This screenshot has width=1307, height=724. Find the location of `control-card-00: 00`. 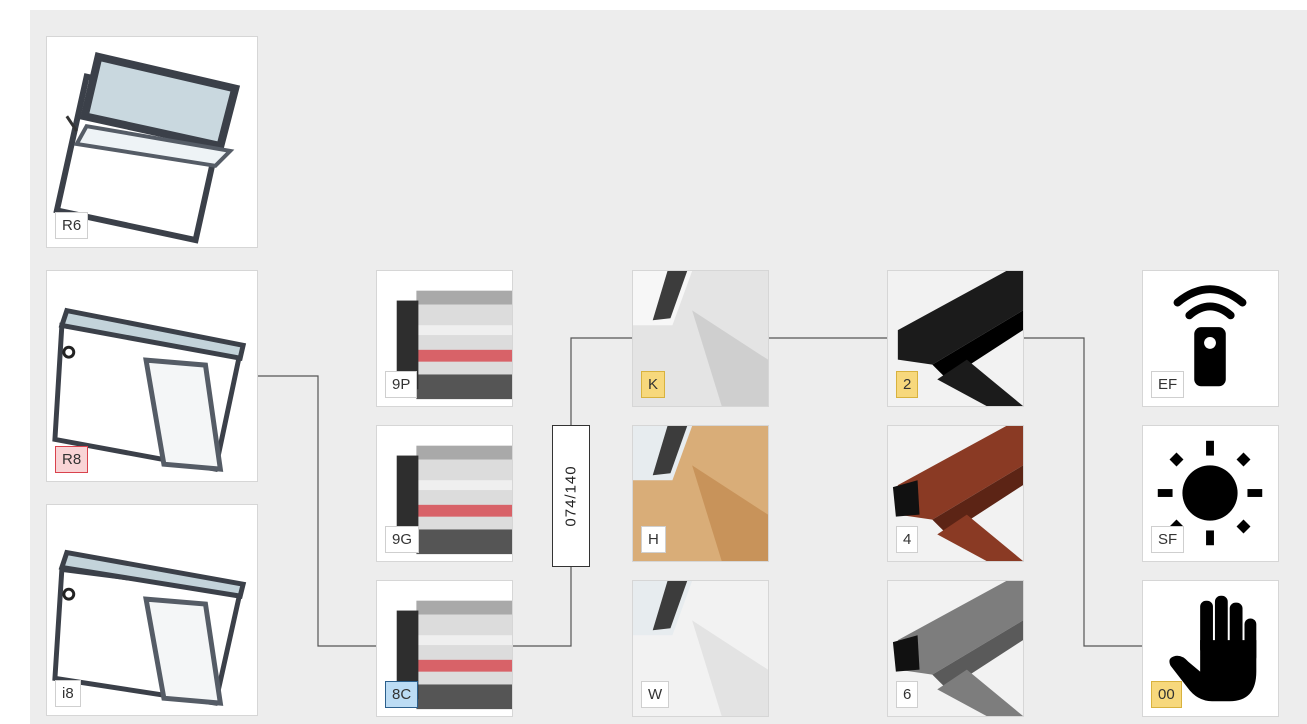

control-card-00: 00 is located at coordinates (1210, 648).